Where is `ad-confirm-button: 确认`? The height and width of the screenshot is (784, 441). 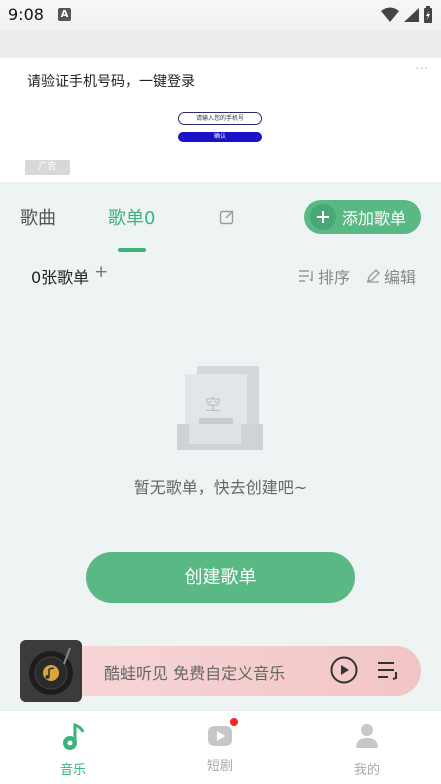 ad-confirm-button: 确认 is located at coordinates (220, 137).